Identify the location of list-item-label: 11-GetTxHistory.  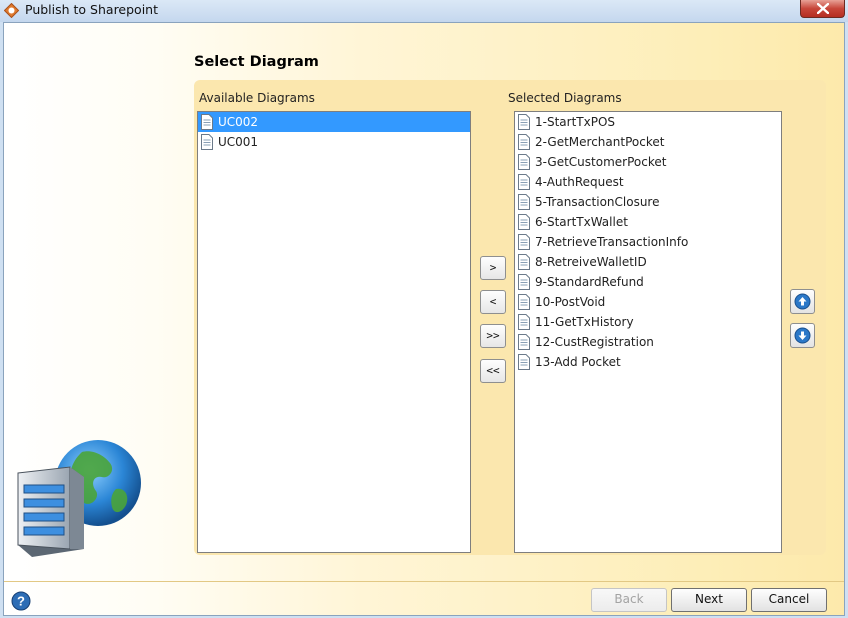
(584, 322).